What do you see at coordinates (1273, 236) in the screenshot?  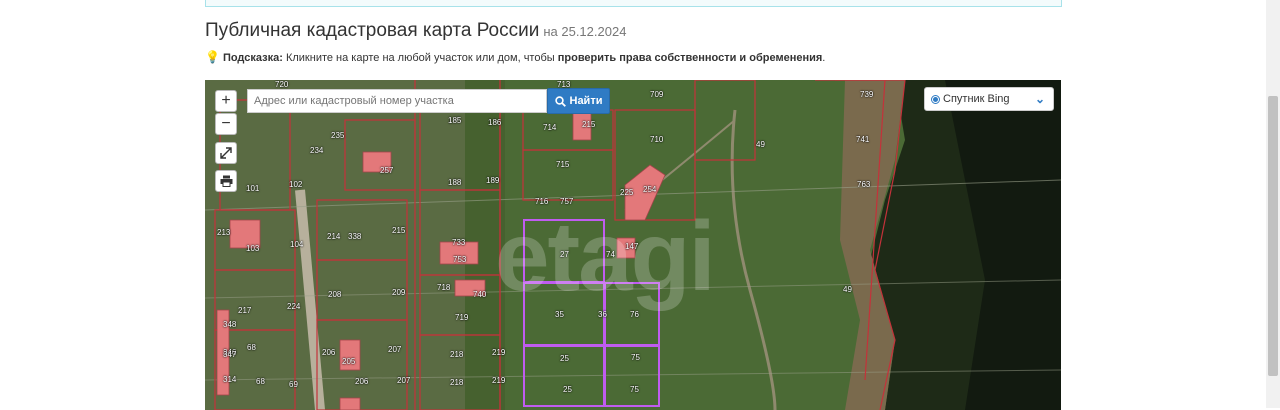 I see `scrollbar-thumb` at bounding box center [1273, 236].